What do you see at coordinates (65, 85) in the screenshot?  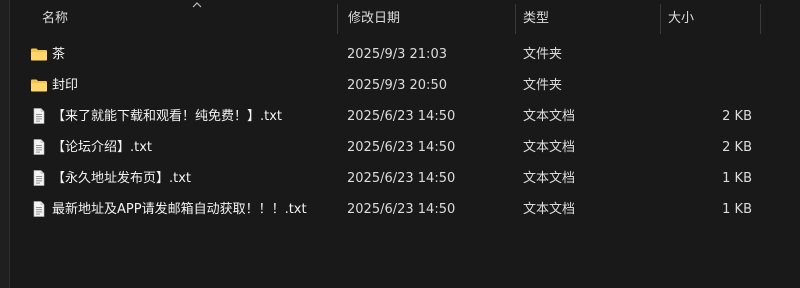 I see `file-name: 封印` at bounding box center [65, 85].